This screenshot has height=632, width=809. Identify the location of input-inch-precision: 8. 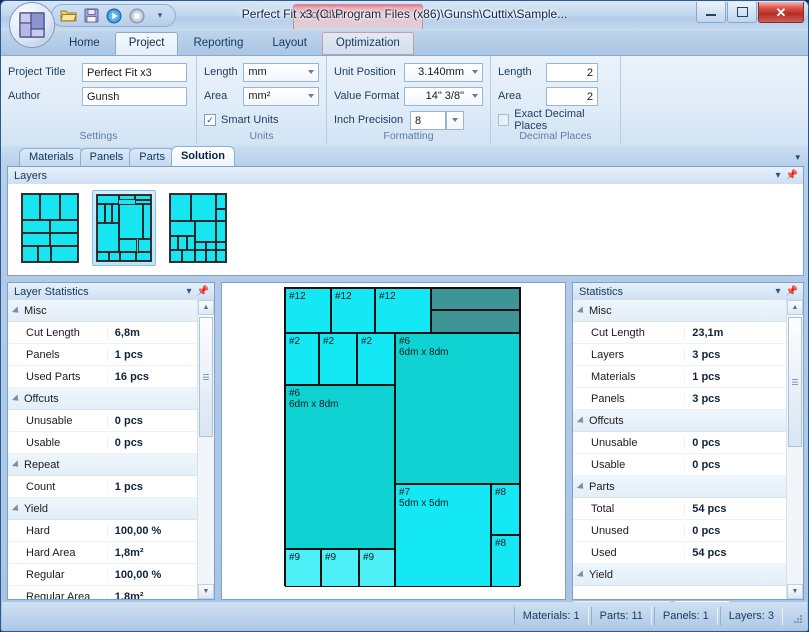
(428, 120).